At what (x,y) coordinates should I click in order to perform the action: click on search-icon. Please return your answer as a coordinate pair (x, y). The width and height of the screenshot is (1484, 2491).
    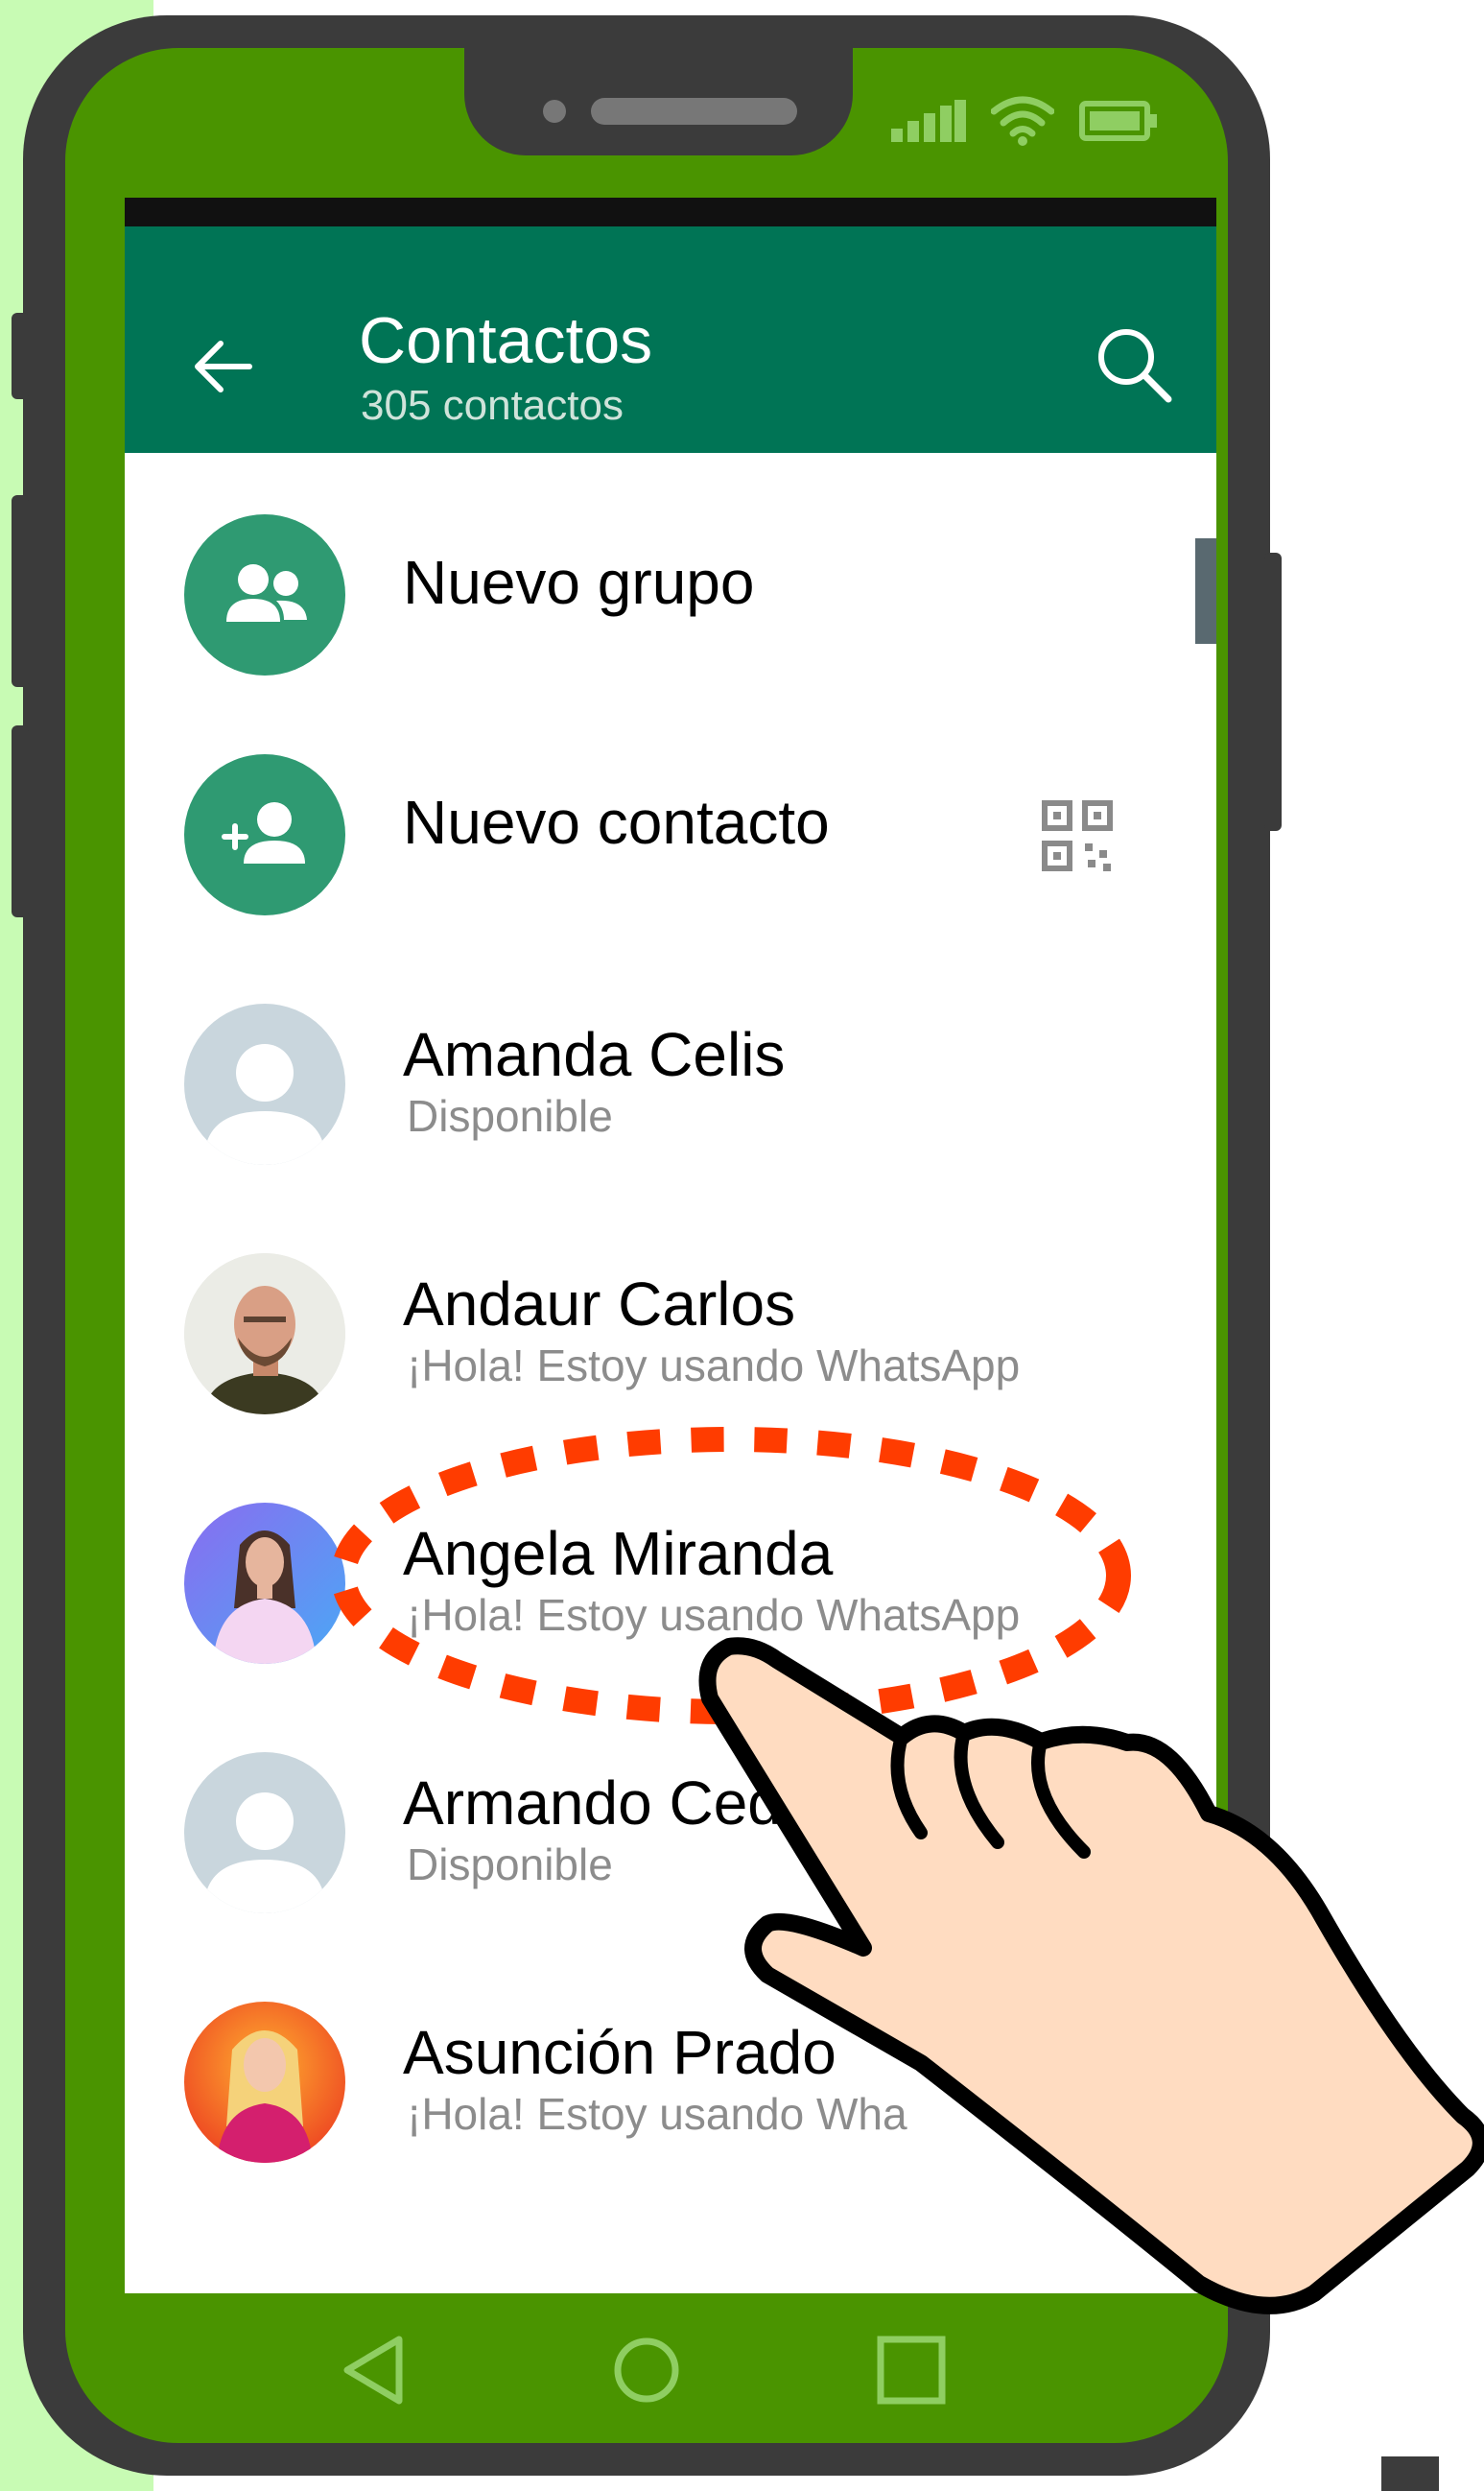
    Looking at the image, I should click on (1134, 364).